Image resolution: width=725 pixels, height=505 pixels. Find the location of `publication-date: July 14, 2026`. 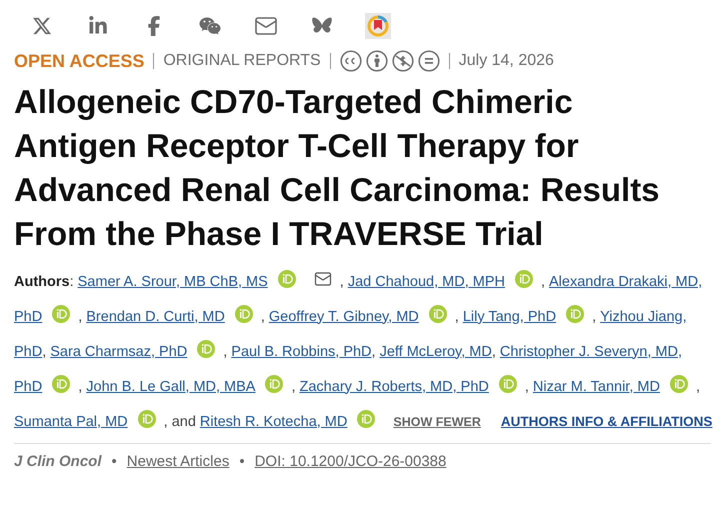

publication-date: July 14, 2026 is located at coordinates (506, 61).